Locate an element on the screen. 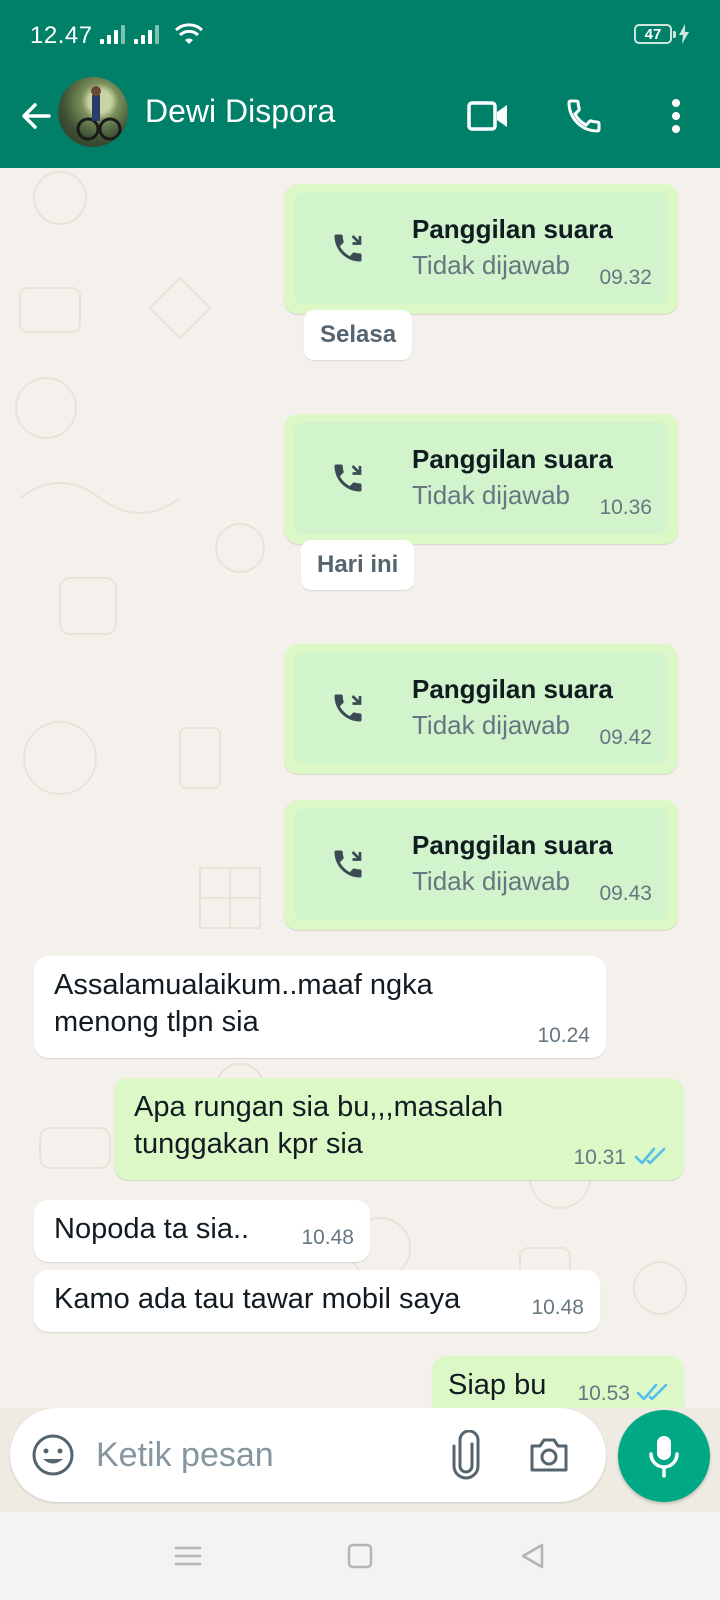  avatar is located at coordinates (93, 112).